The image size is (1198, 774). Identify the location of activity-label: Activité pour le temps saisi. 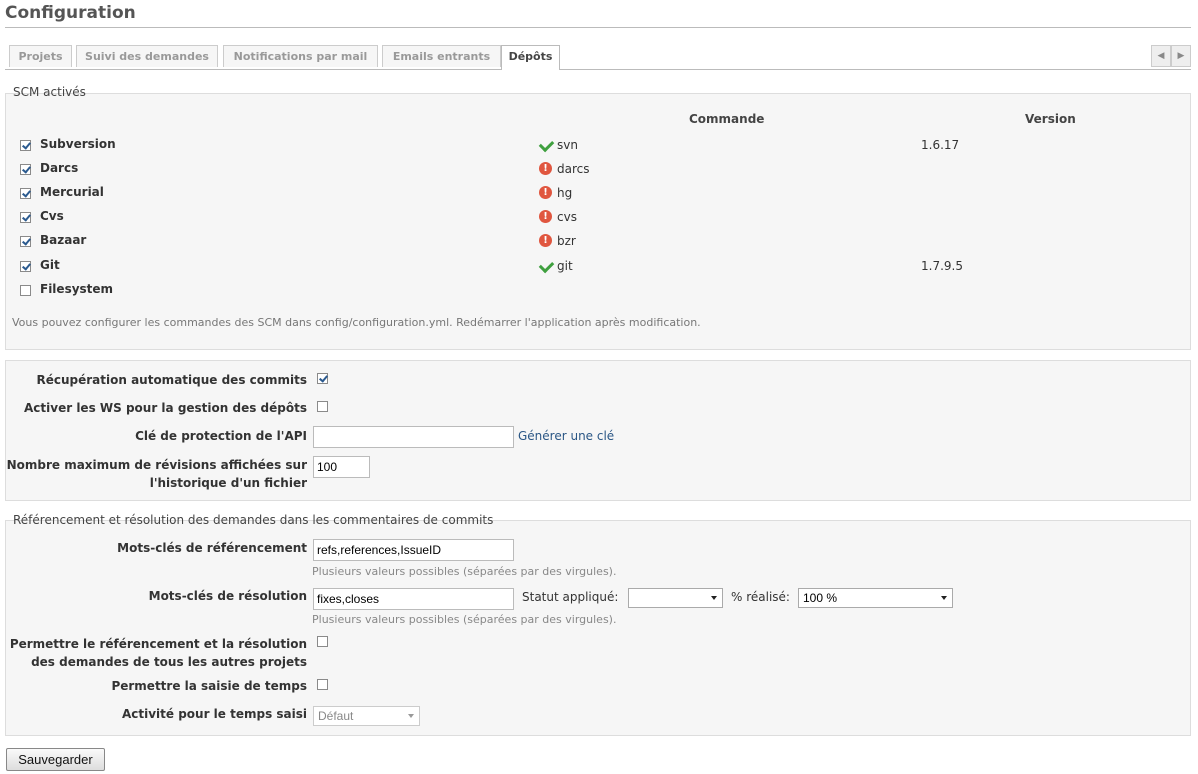
(214, 714).